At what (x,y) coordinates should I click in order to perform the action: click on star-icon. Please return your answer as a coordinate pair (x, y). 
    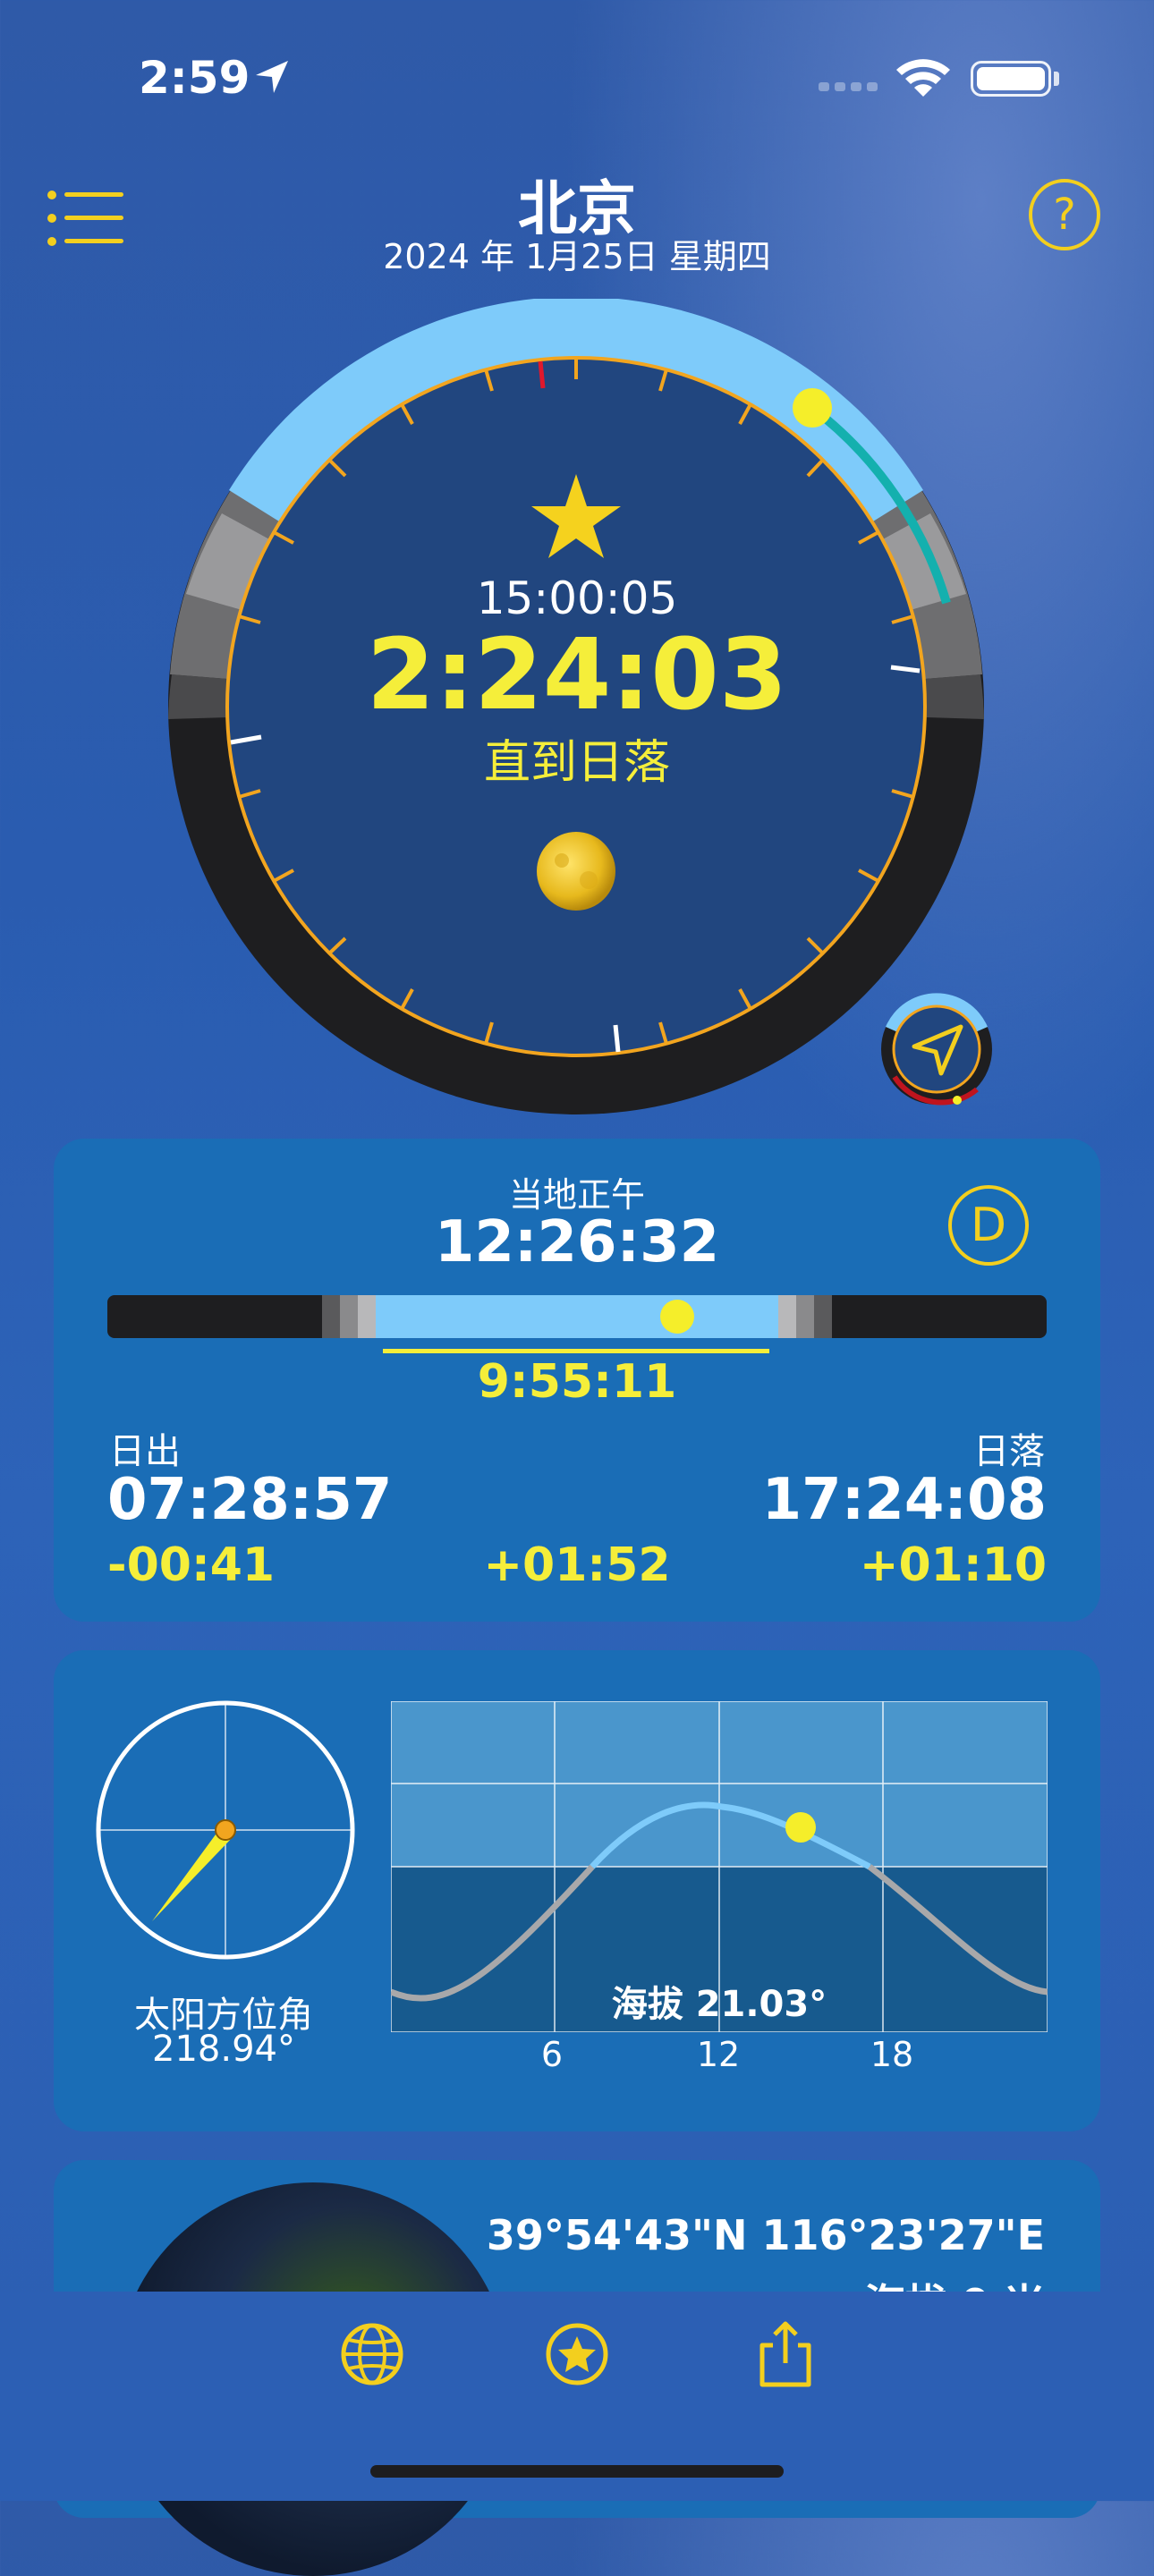
    Looking at the image, I should click on (577, 2354).